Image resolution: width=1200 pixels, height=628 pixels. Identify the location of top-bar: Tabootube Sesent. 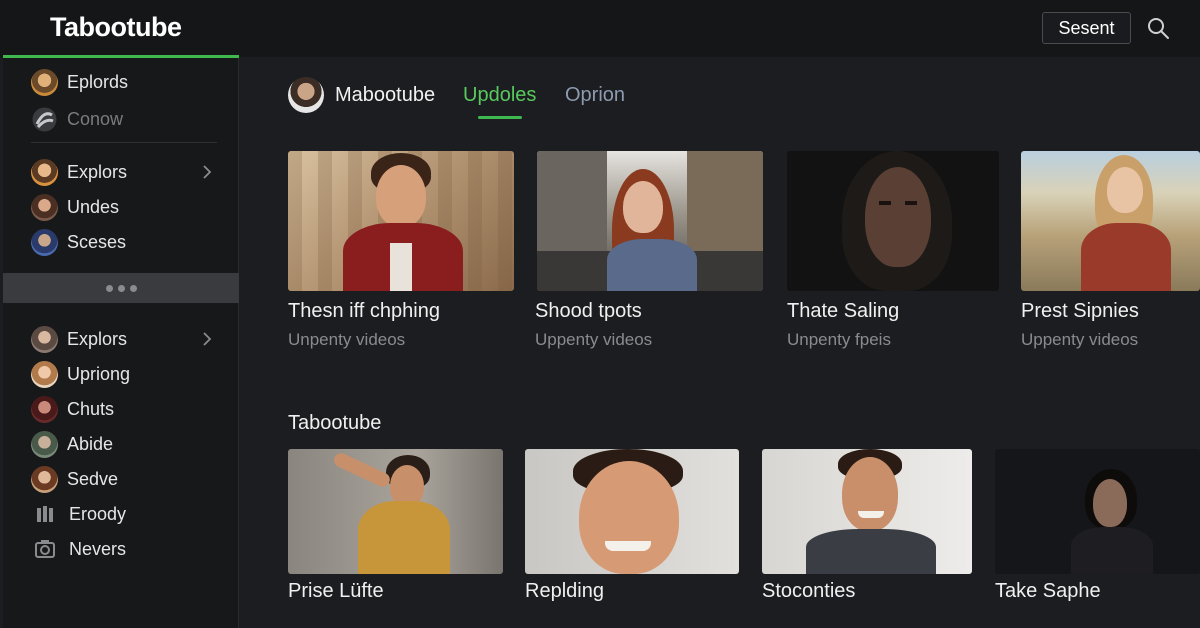
(600, 28).